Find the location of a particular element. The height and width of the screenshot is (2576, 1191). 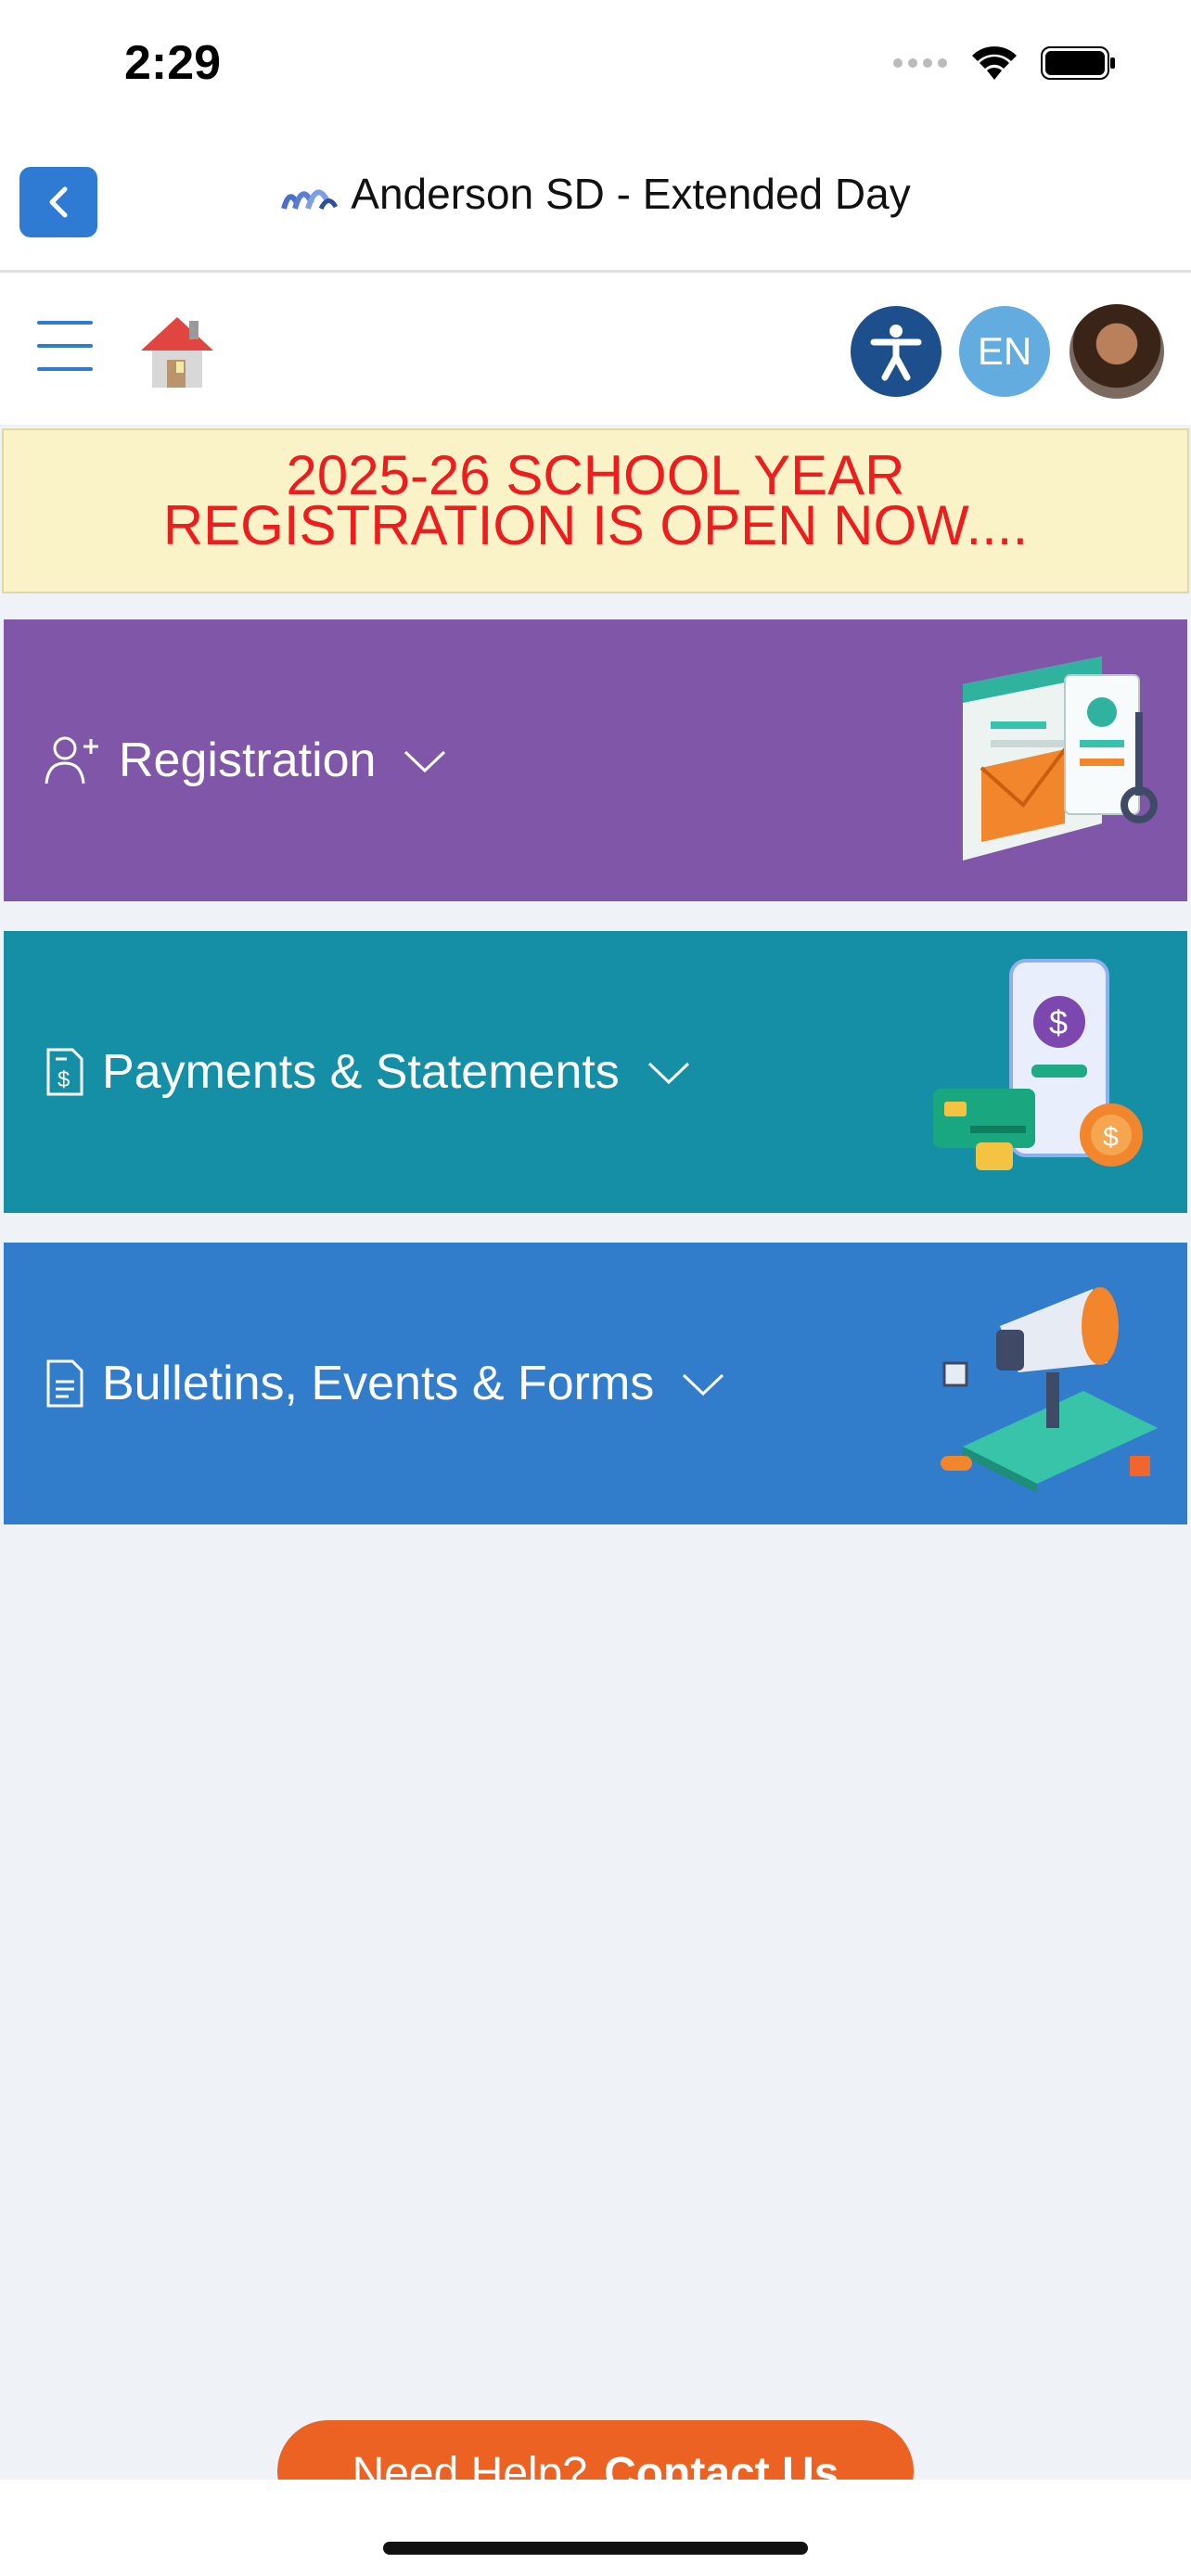

payments-label-wrap: $ Payments & Statements is located at coordinates (368, 1072).